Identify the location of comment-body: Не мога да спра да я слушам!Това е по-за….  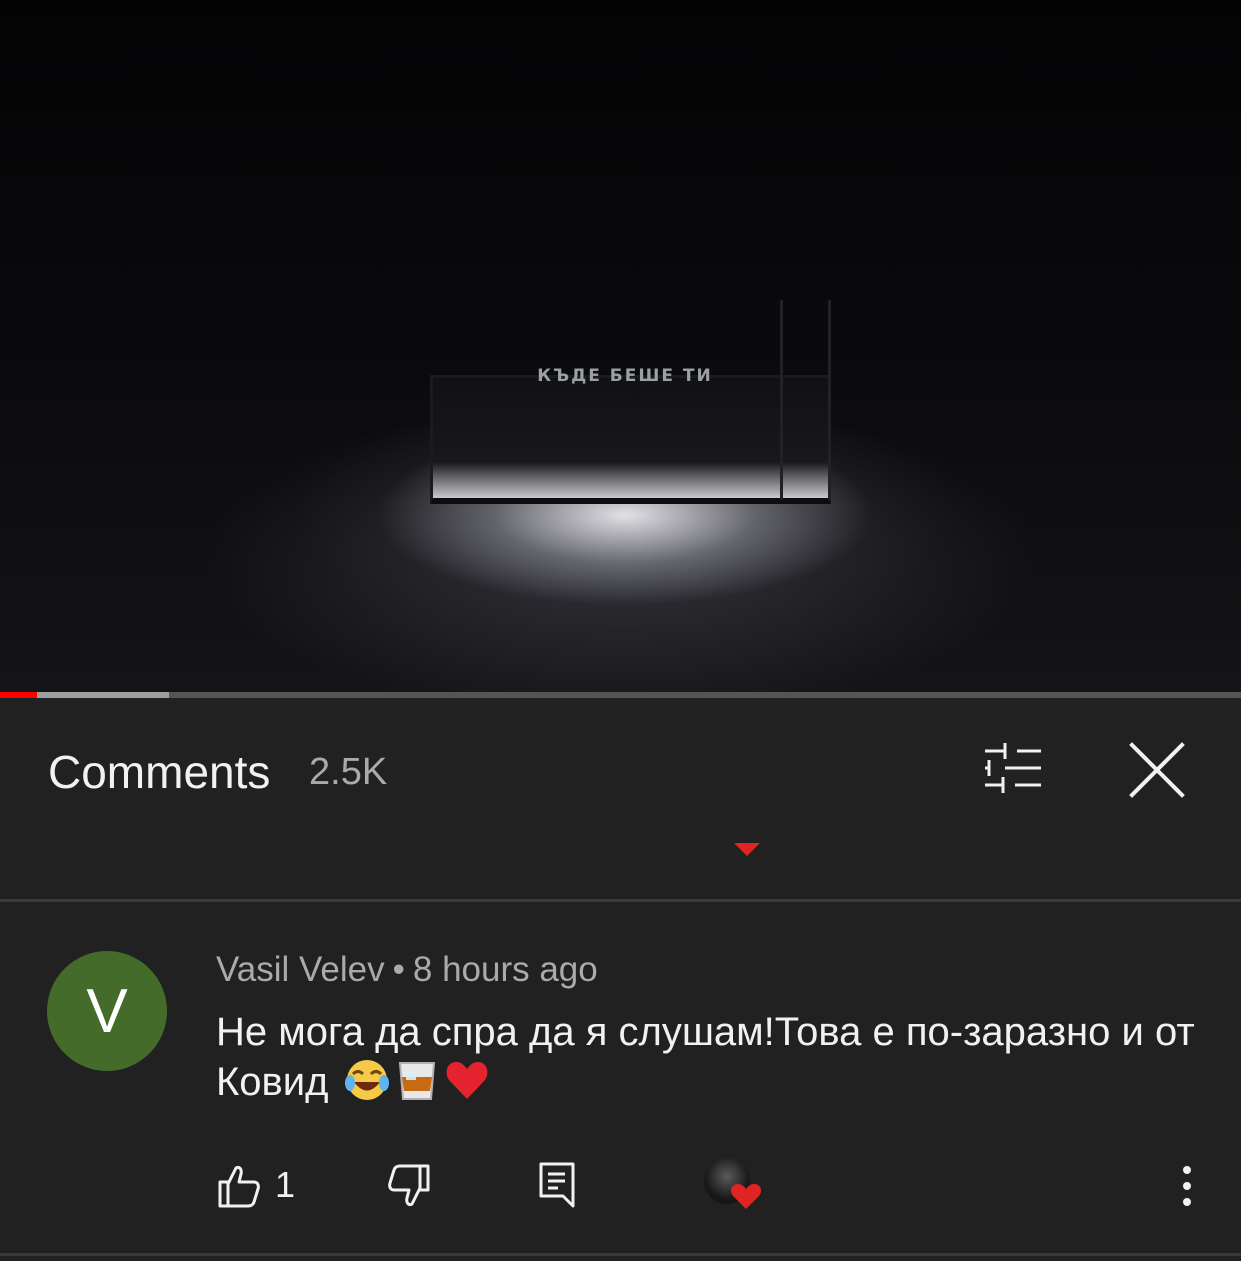
(711, 1057).